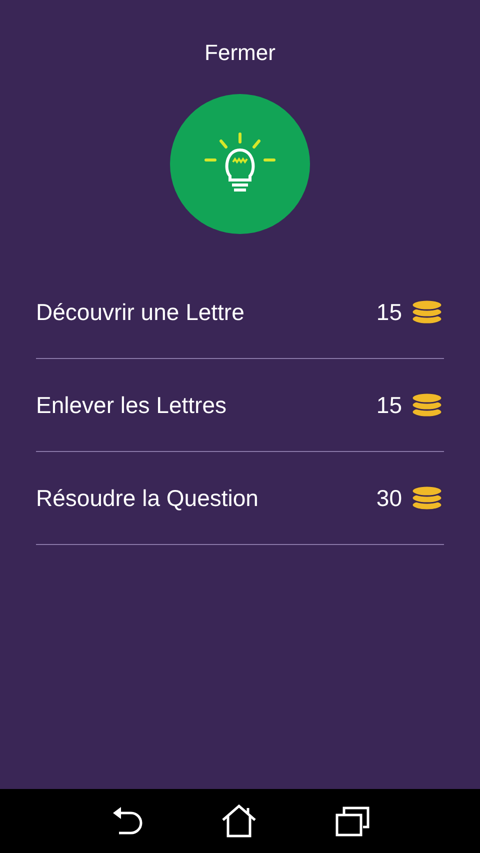 Image resolution: width=480 pixels, height=853 pixels. Describe the element at coordinates (141, 312) in the screenshot. I see `hint-label: Découvrir une Lettre` at that location.